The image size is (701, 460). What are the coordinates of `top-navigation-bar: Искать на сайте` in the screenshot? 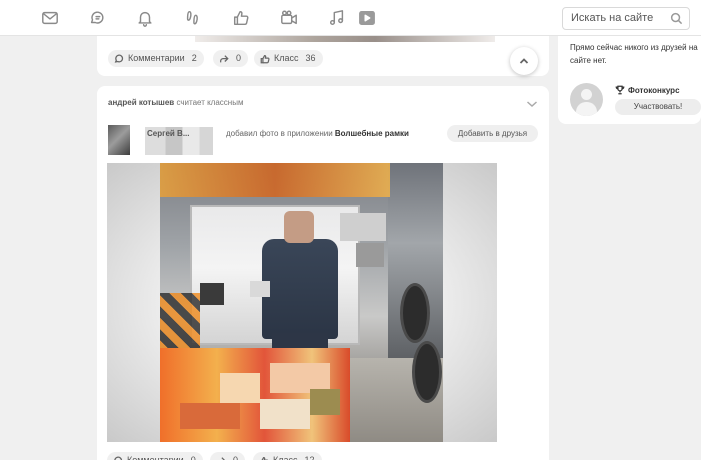 It's located at (350, 18).